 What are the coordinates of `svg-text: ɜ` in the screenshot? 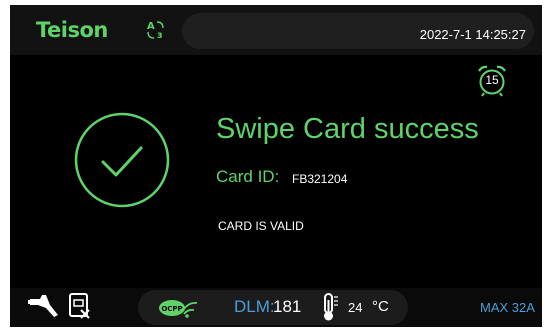 It's located at (159, 35).